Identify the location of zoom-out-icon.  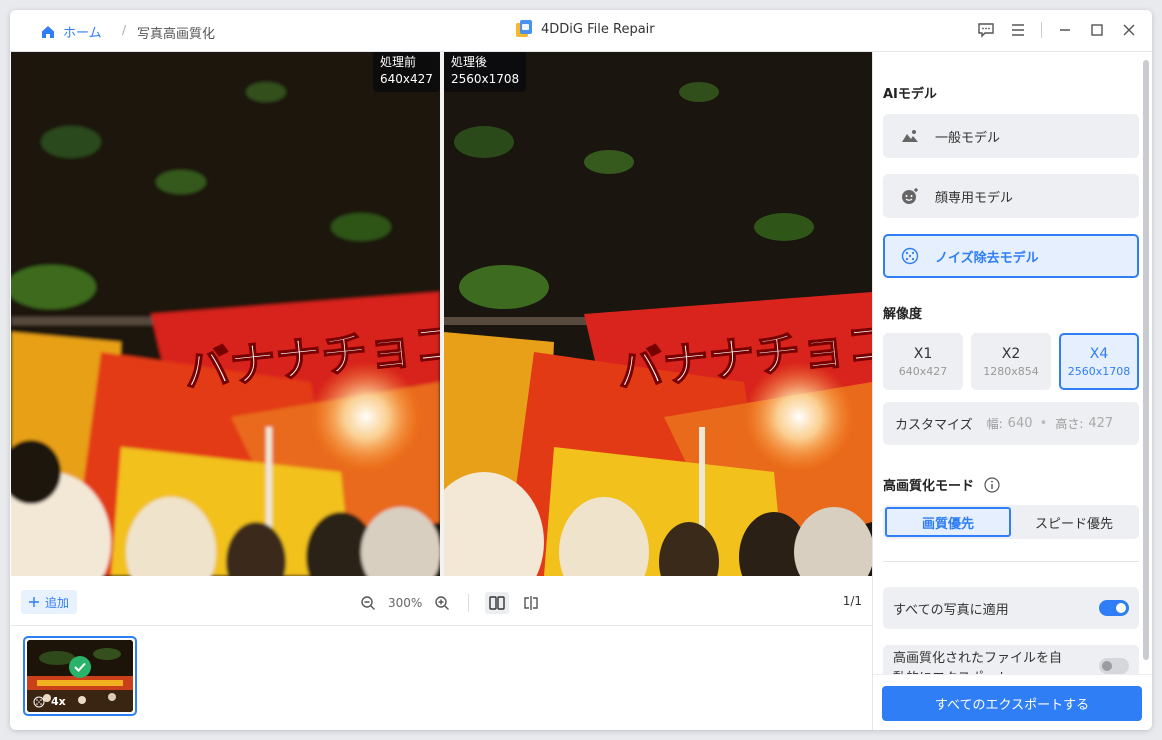
(368, 603).